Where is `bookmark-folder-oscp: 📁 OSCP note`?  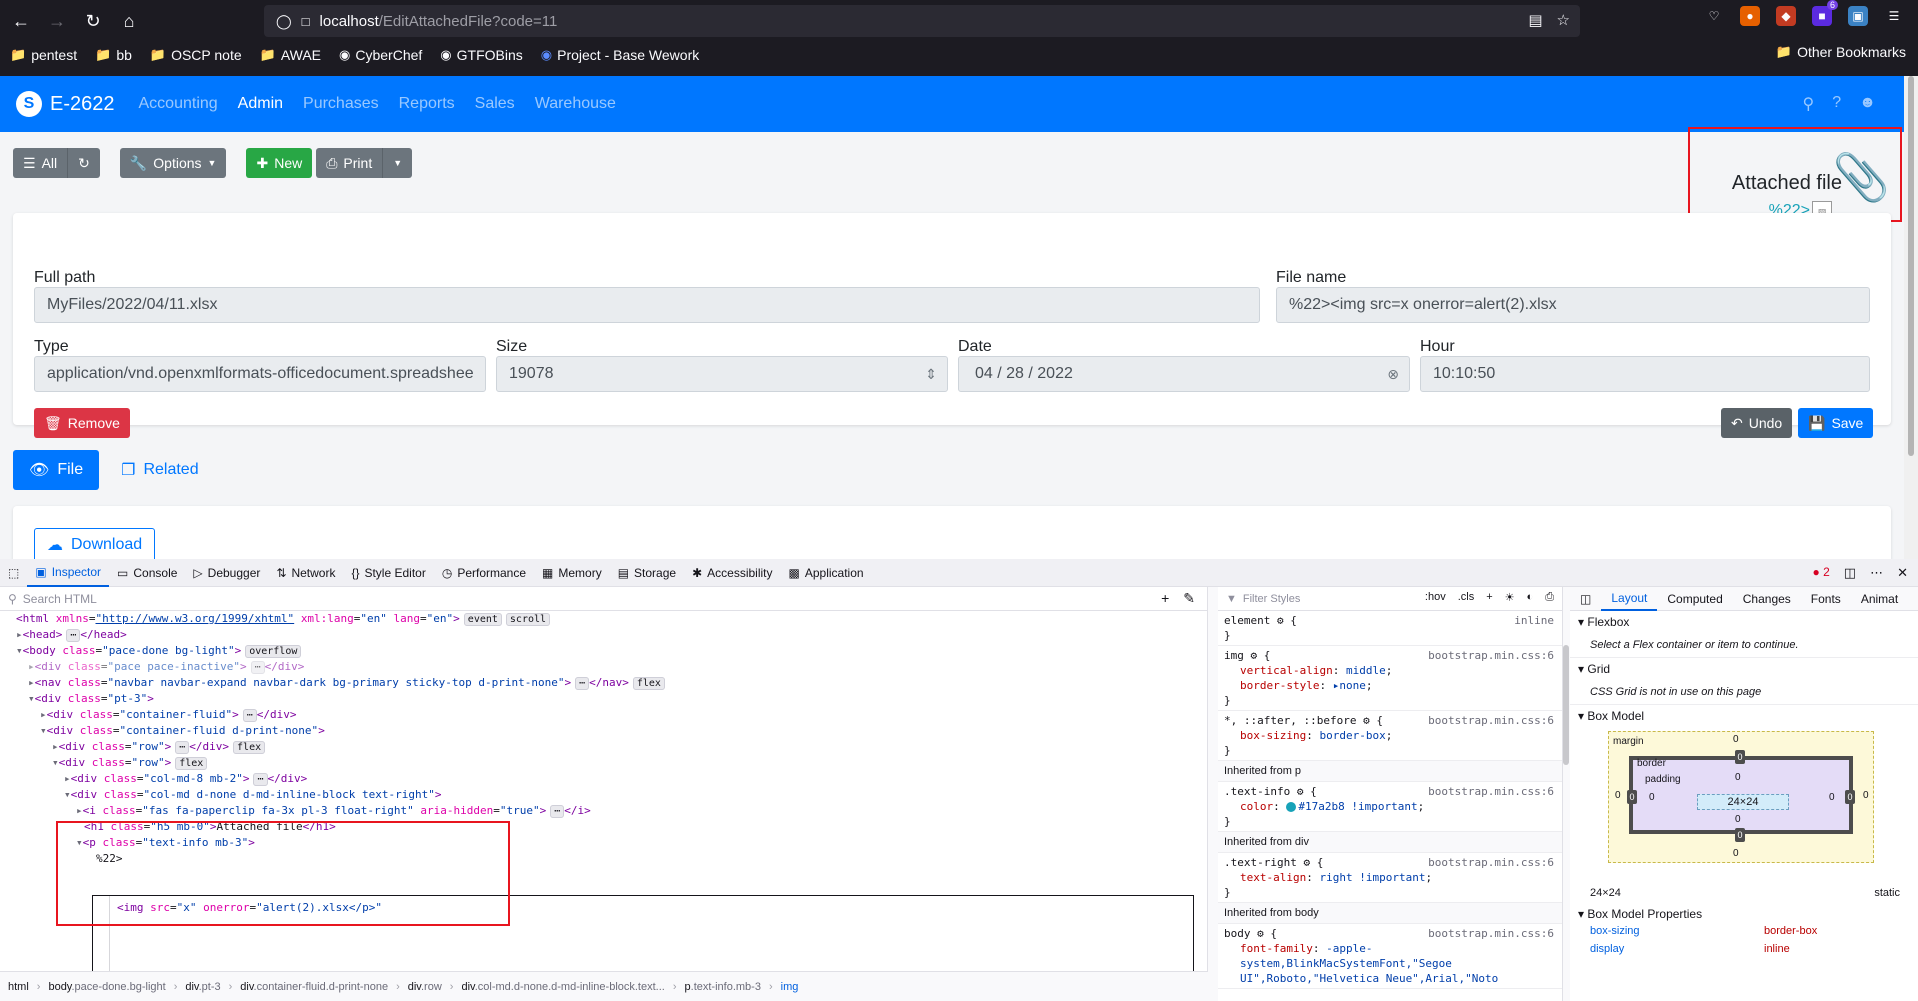 bookmark-folder-oscp: 📁 OSCP note is located at coordinates (196, 55).